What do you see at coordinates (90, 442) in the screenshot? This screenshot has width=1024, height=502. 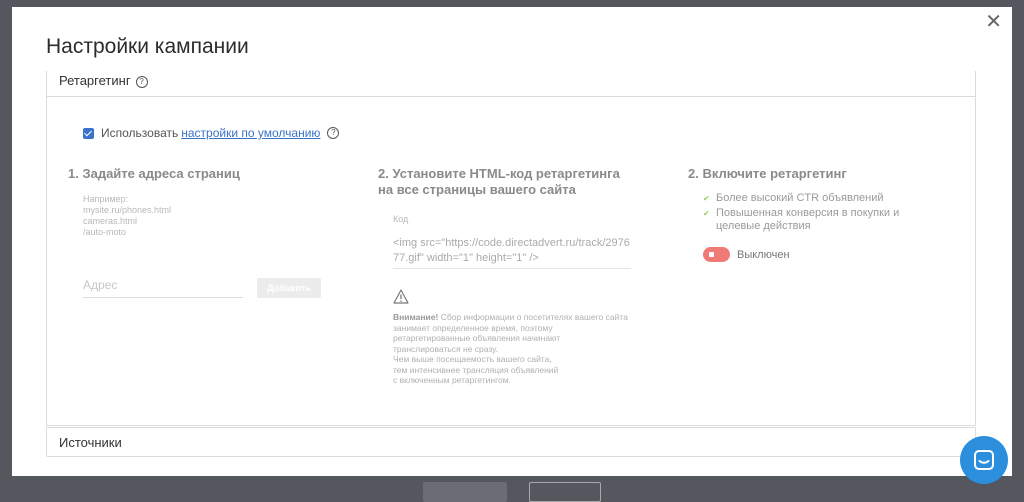 I see `sources-header-label: Источники` at bounding box center [90, 442].